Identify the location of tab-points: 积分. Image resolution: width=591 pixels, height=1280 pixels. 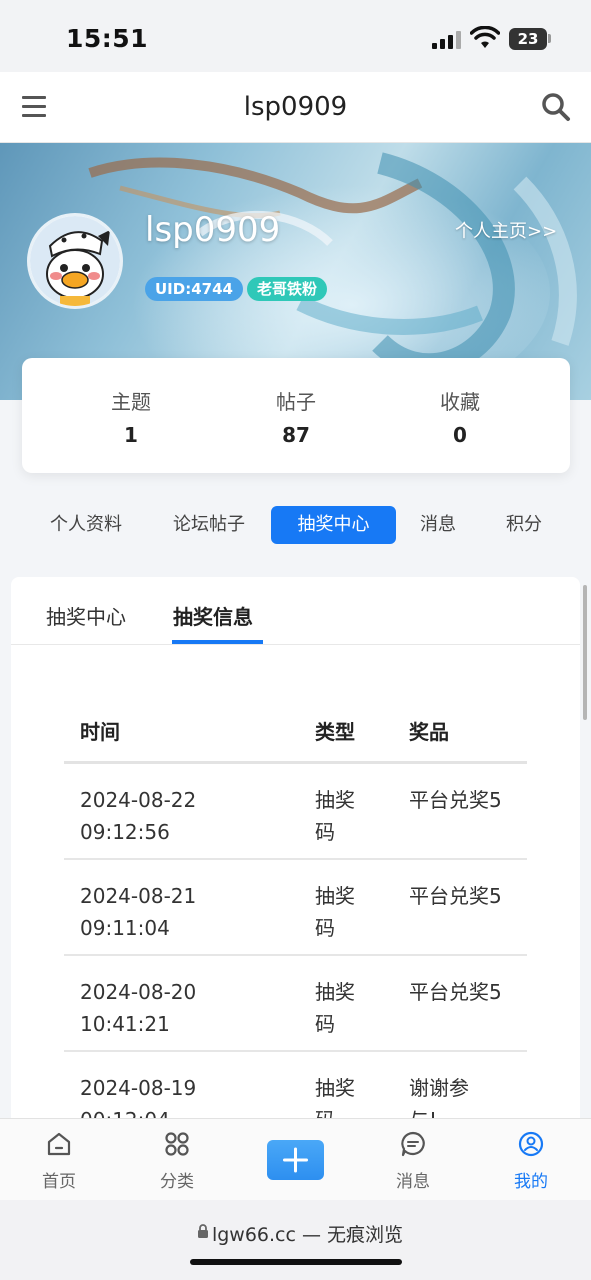
(524, 525).